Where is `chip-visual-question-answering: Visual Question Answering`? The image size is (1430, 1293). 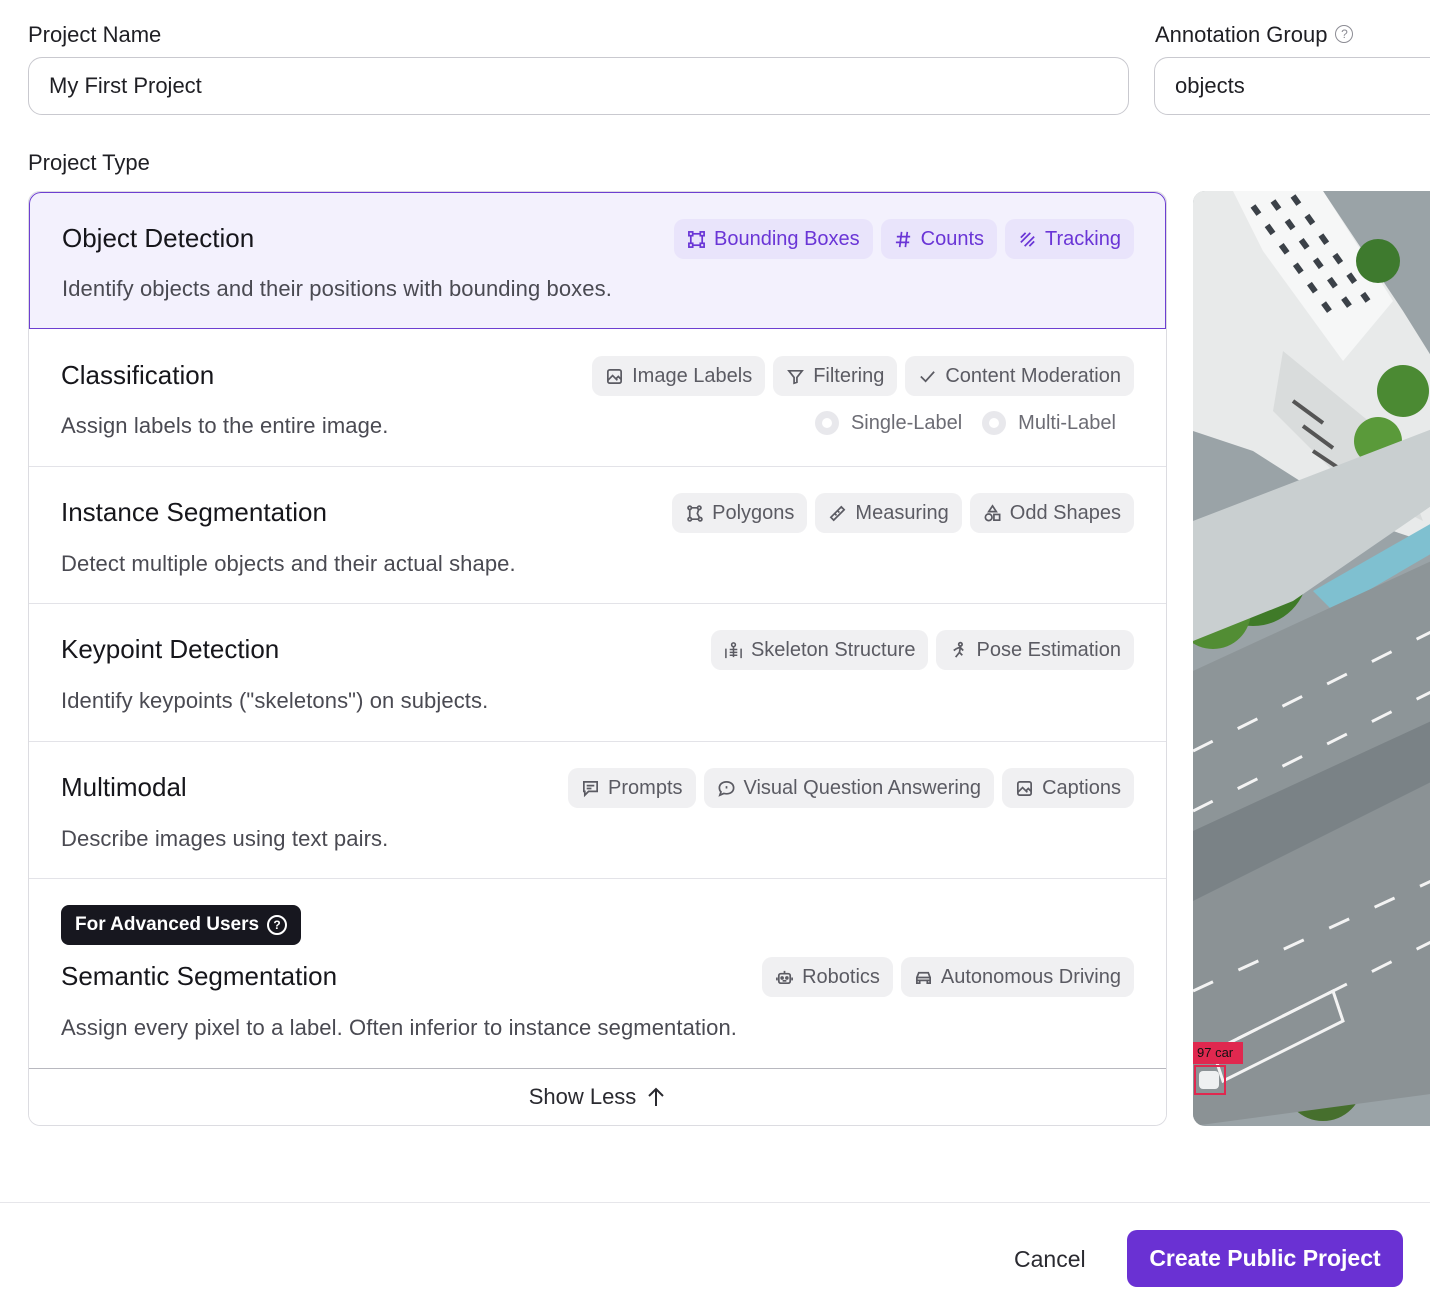 chip-visual-question-answering: Visual Question Answering is located at coordinates (849, 788).